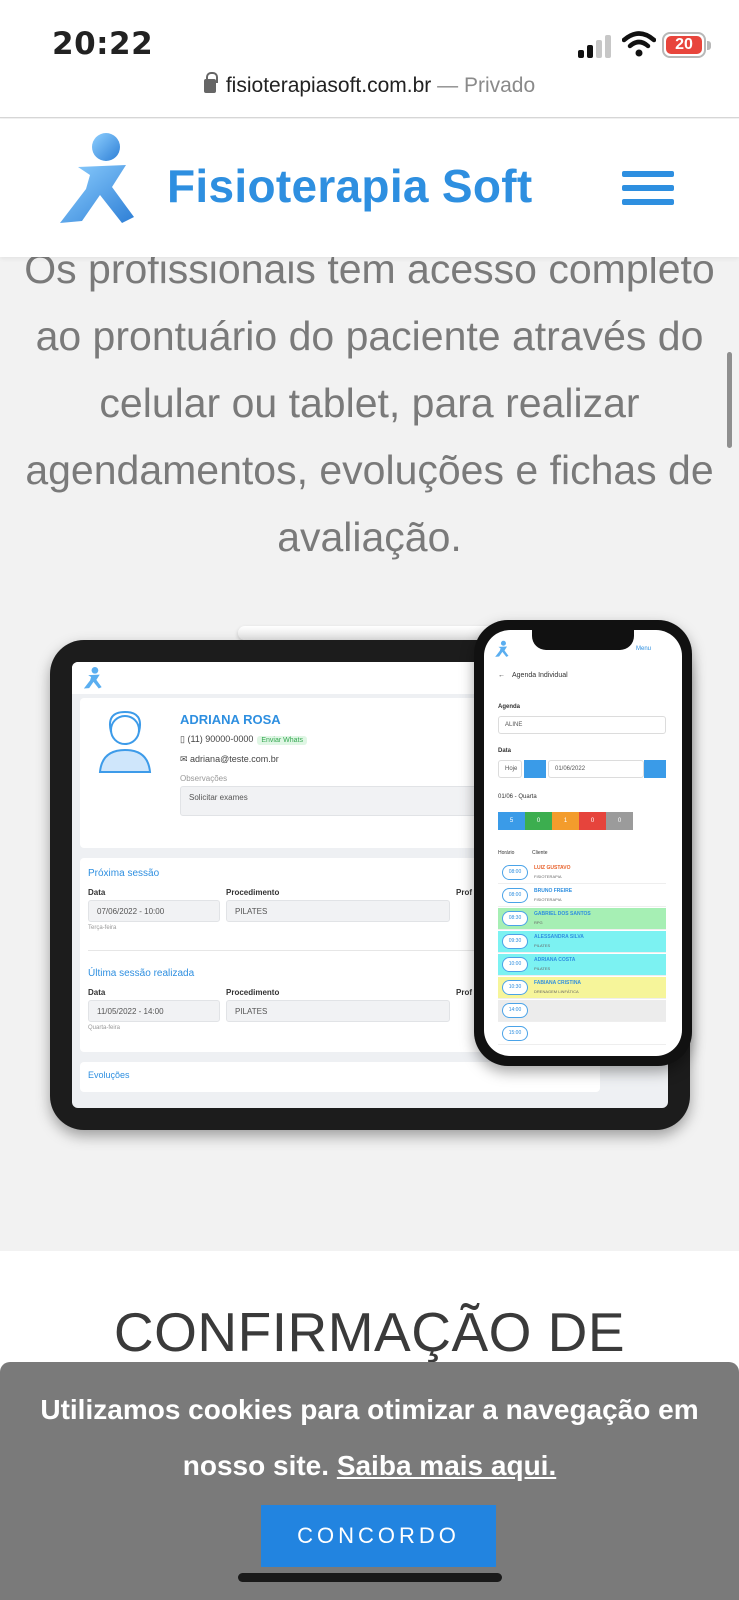 This screenshot has width=739, height=1600. What do you see at coordinates (253, 992) in the screenshot?
I see `last-proc-header: Procedimento` at bounding box center [253, 992].